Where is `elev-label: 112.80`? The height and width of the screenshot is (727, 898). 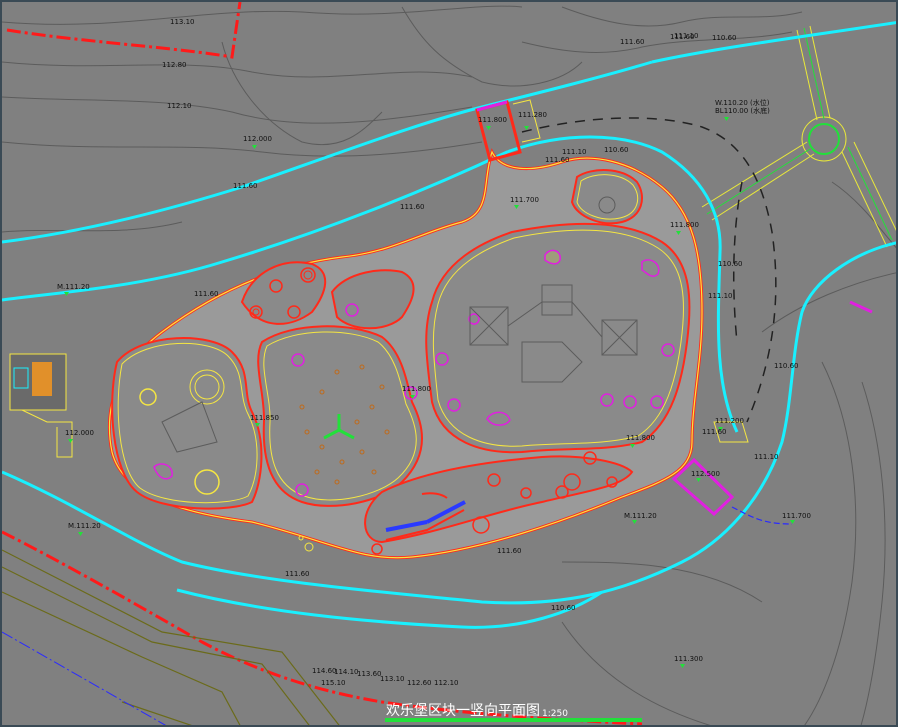 elev-label: 112.80 is located at coordinates (174, 65).